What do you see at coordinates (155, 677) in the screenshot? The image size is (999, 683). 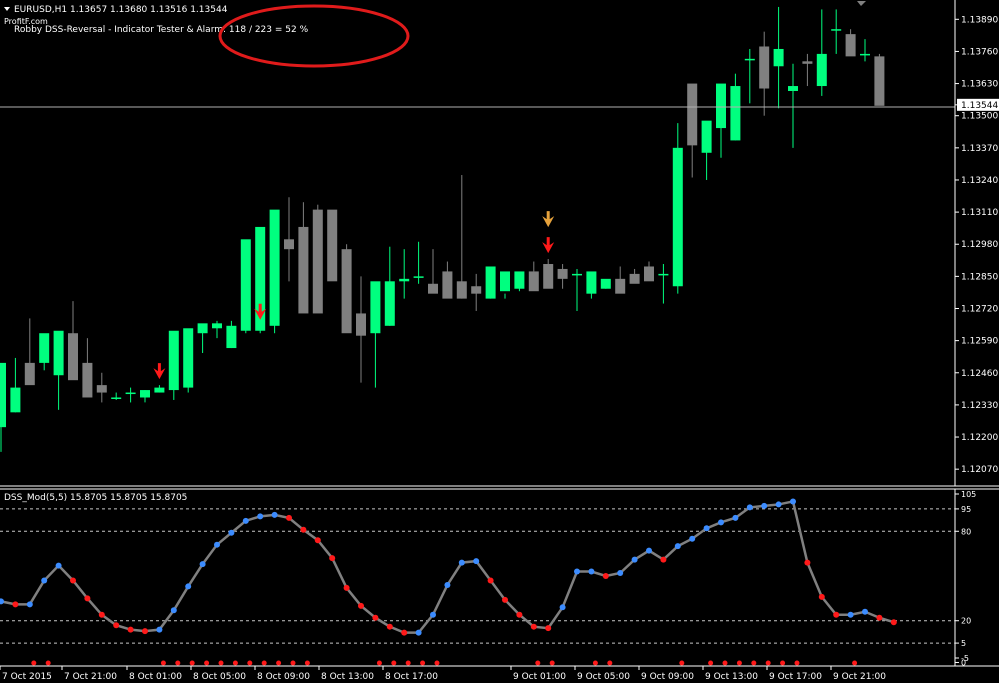 I see `time-label: 8 Oct 01:00` at bounding box center [155, 677].